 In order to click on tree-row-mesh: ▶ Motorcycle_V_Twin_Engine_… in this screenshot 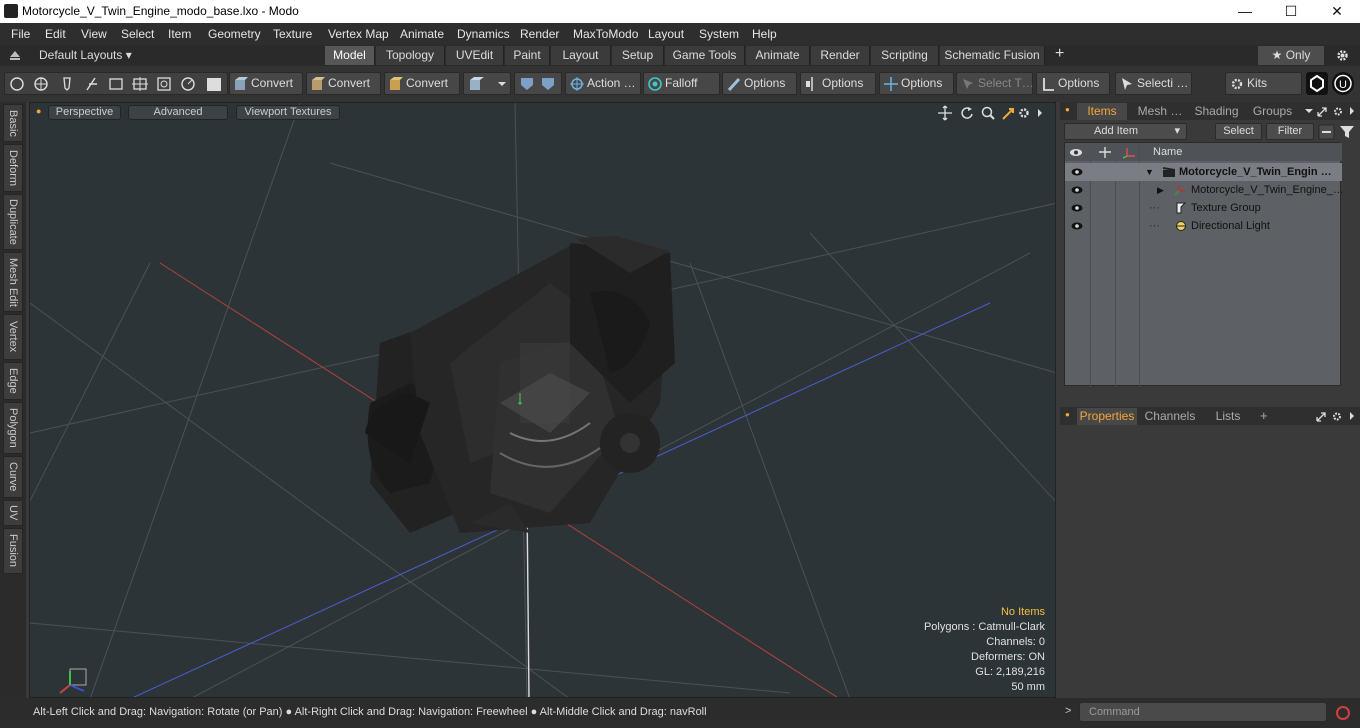, I will do `click(1204, 190)`.